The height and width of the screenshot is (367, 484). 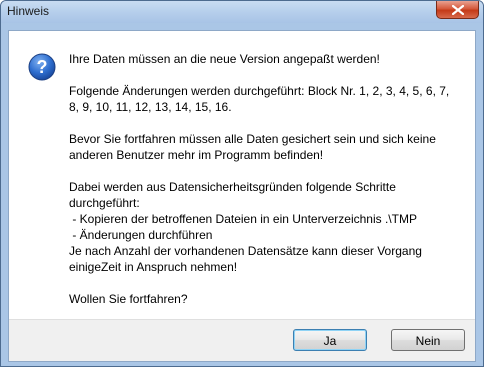 What do you see at coordinates (428, 340) in the screenshot?
I see `no-button: Nein` at bounding box center [428, 340].